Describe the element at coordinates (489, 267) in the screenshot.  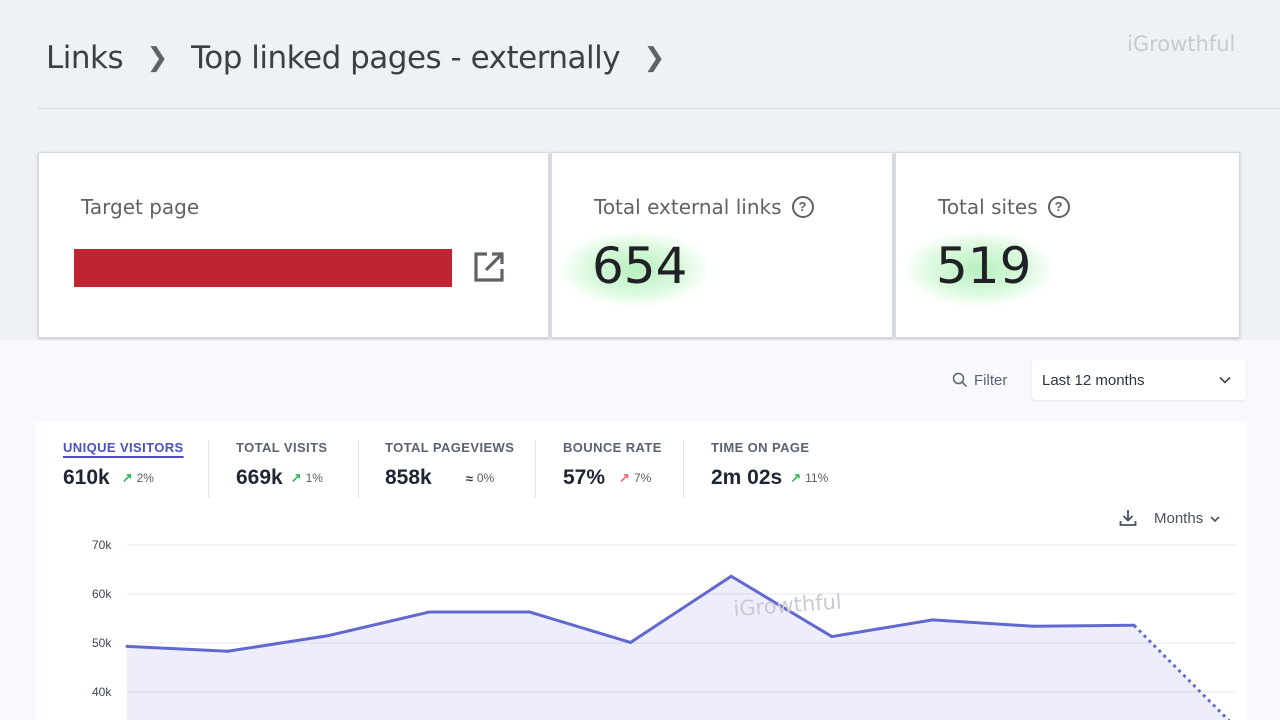
I see `open-external-icon` at that location.